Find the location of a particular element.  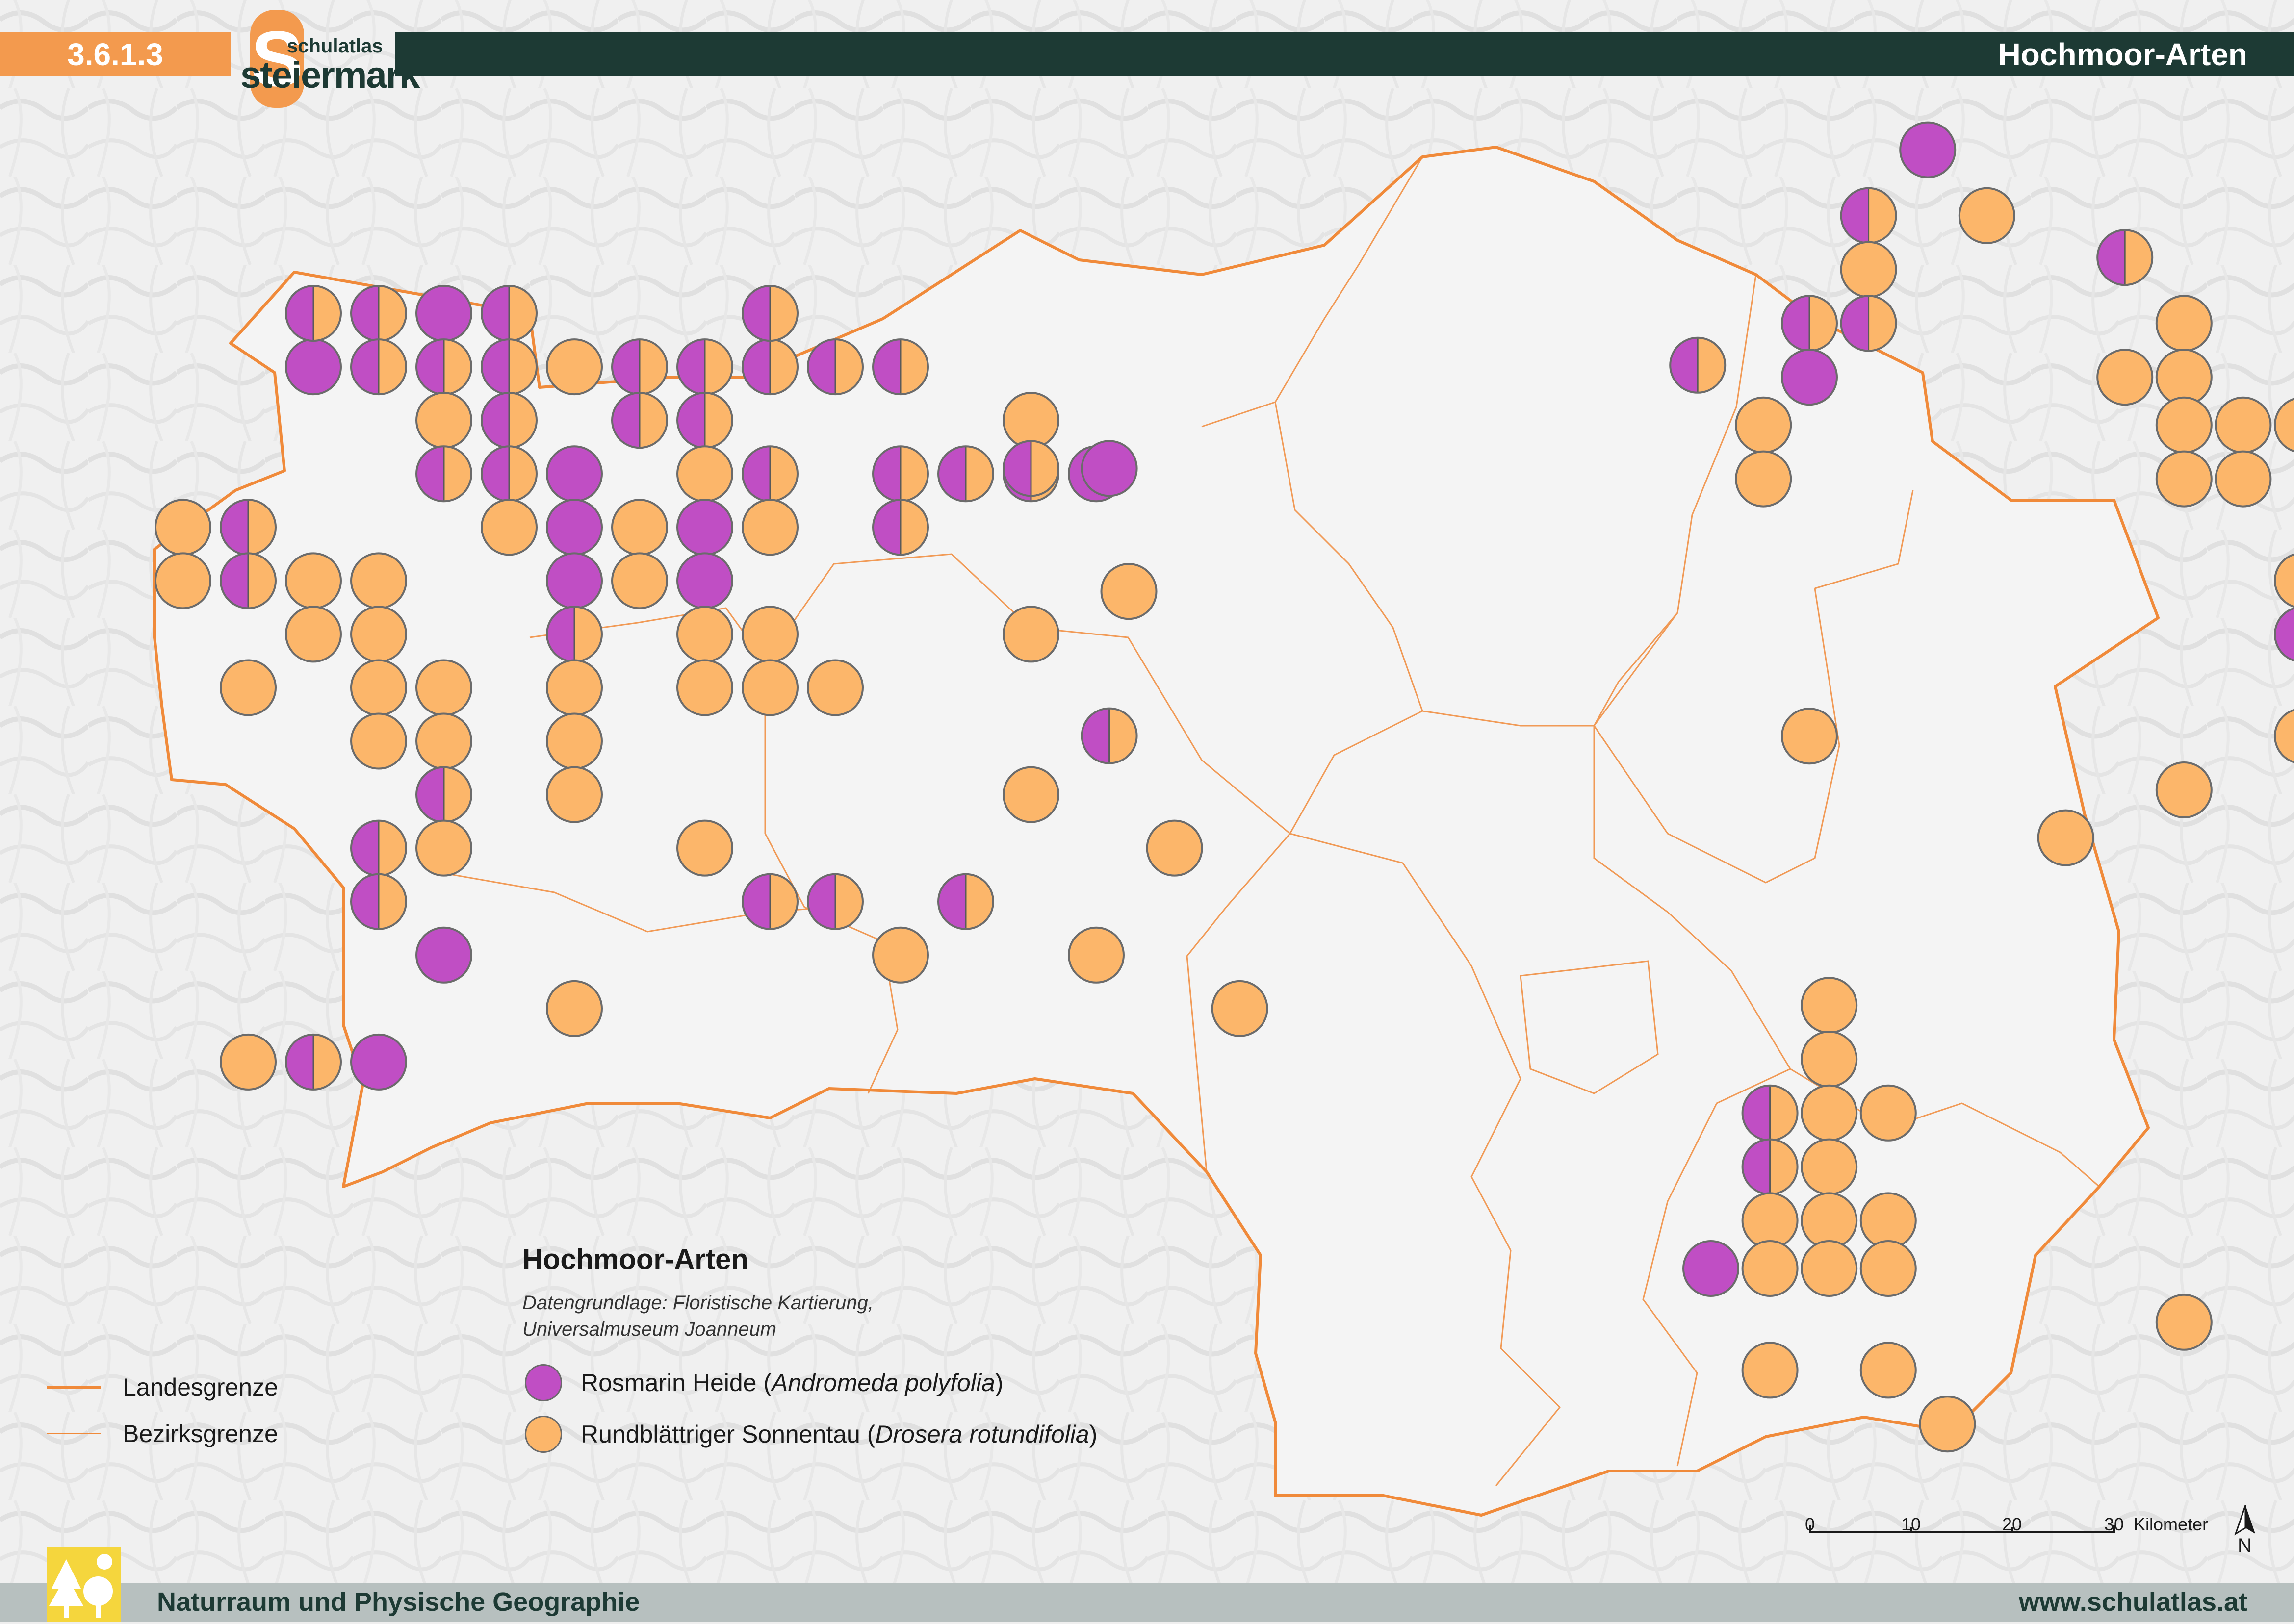

section-number: 3.6.1.3 is located at coordinates (116, 54).